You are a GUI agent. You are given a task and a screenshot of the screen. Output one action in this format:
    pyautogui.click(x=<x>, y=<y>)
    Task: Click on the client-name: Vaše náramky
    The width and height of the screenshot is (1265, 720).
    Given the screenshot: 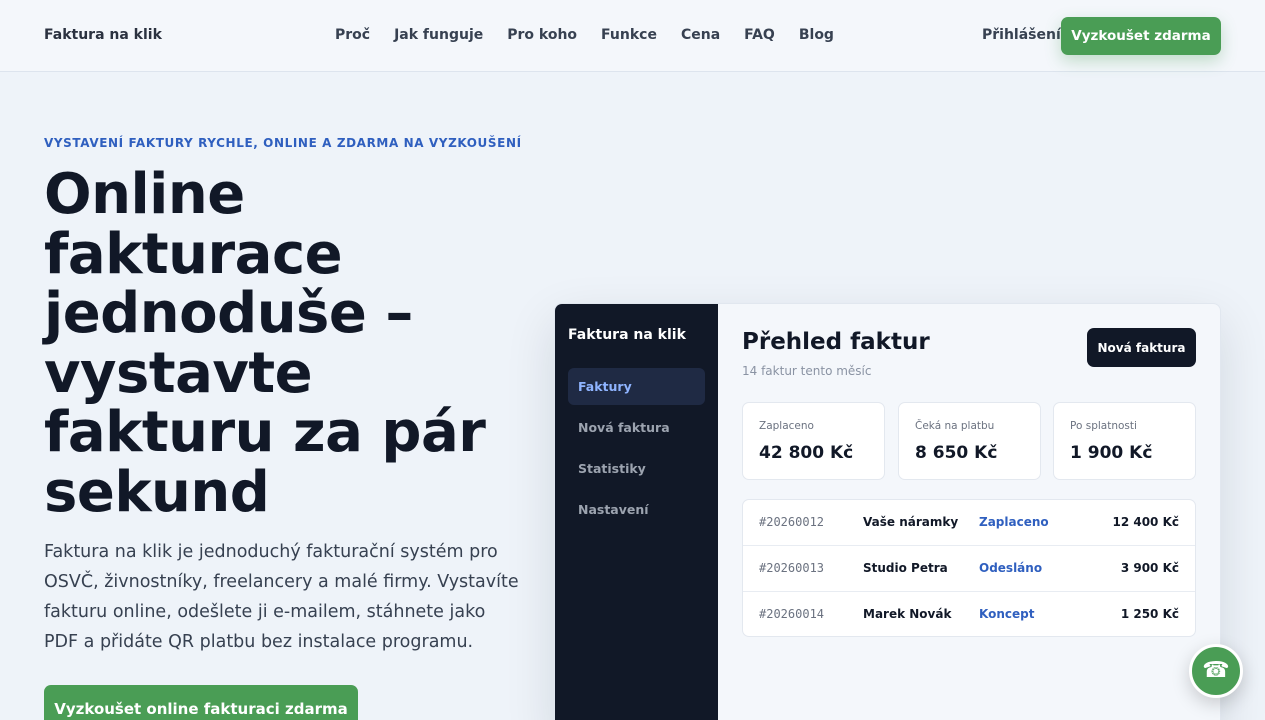 What is the action you would take?
    pyautogui.click(x=911, y=522)
    